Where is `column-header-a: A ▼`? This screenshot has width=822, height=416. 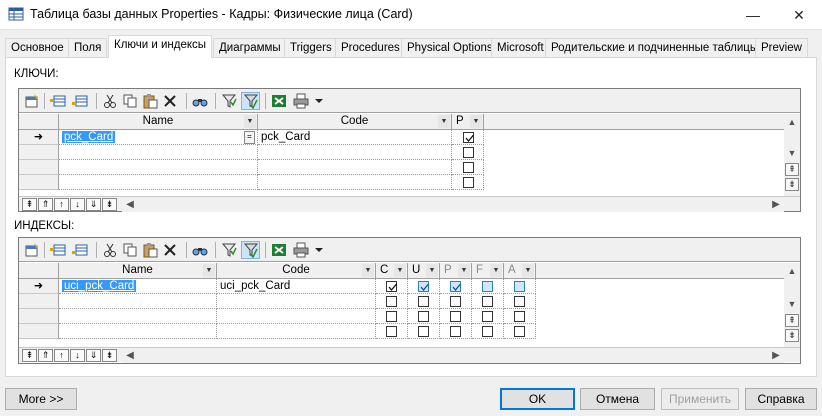 column-header-a: A ▼ is located at coordinates (520, 271).